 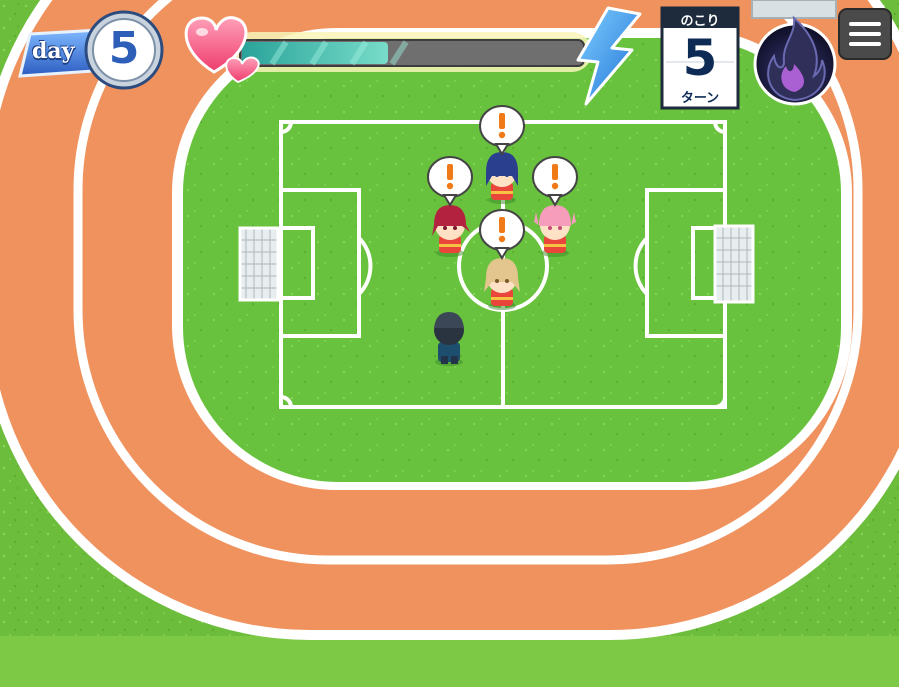 I want to click on distant-goal, so click(x=794, y=9).